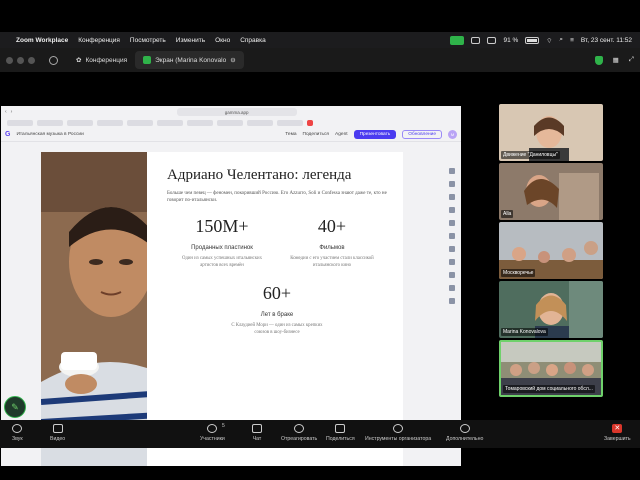 The height and width of the screenshot is (480, 640). Describe the element at coordinates (616, 60) in the screenshot. I see `layout-icon: ▦` at that location.